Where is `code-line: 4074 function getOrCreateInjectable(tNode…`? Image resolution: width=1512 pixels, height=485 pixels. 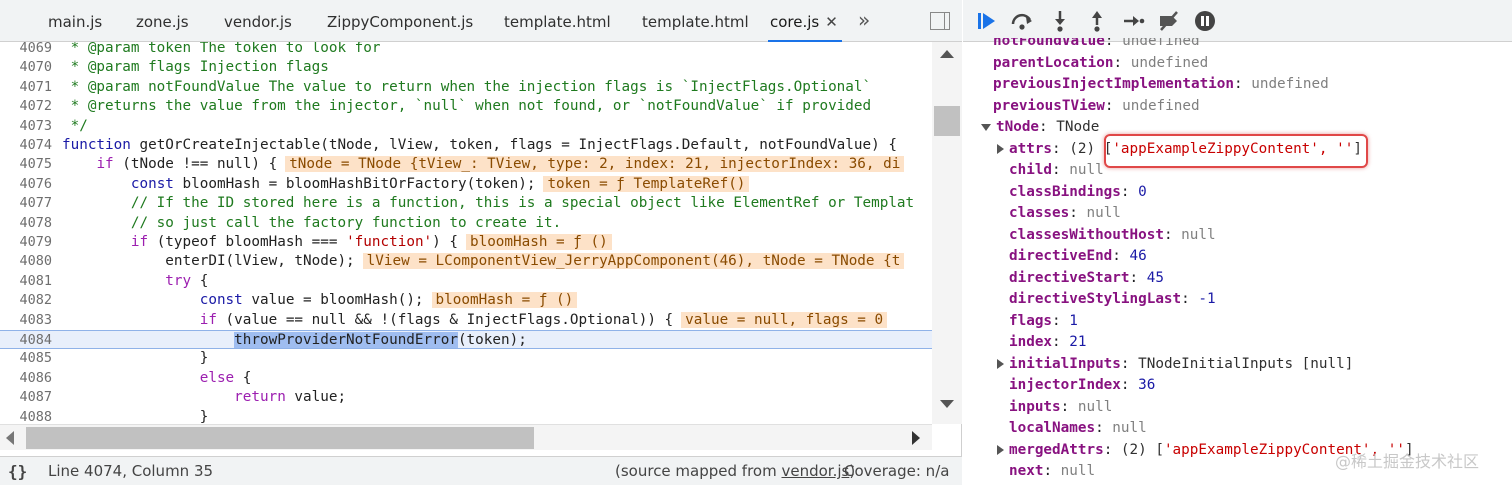 code-line: 4074 function getOrCreateInjectable(tNode… is located at coordinates (466, 145).